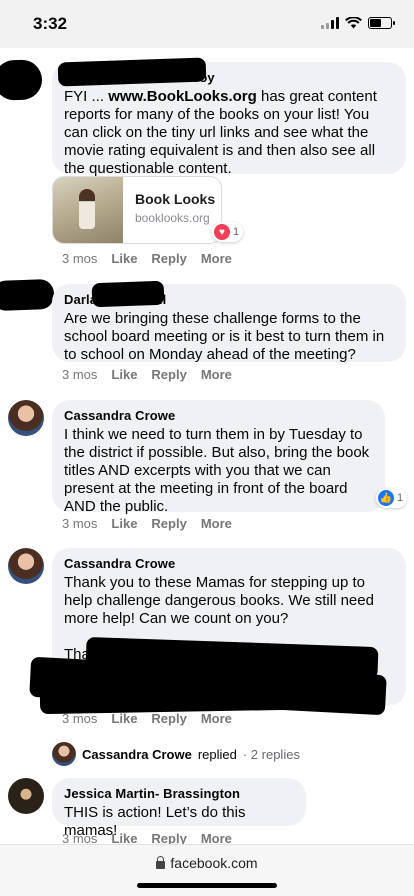  What do you see at coordinates (182, 96) in the screenshot?
I see `booklooks-link-text: www.BookLooks.org` at bounding box center [182, 96].